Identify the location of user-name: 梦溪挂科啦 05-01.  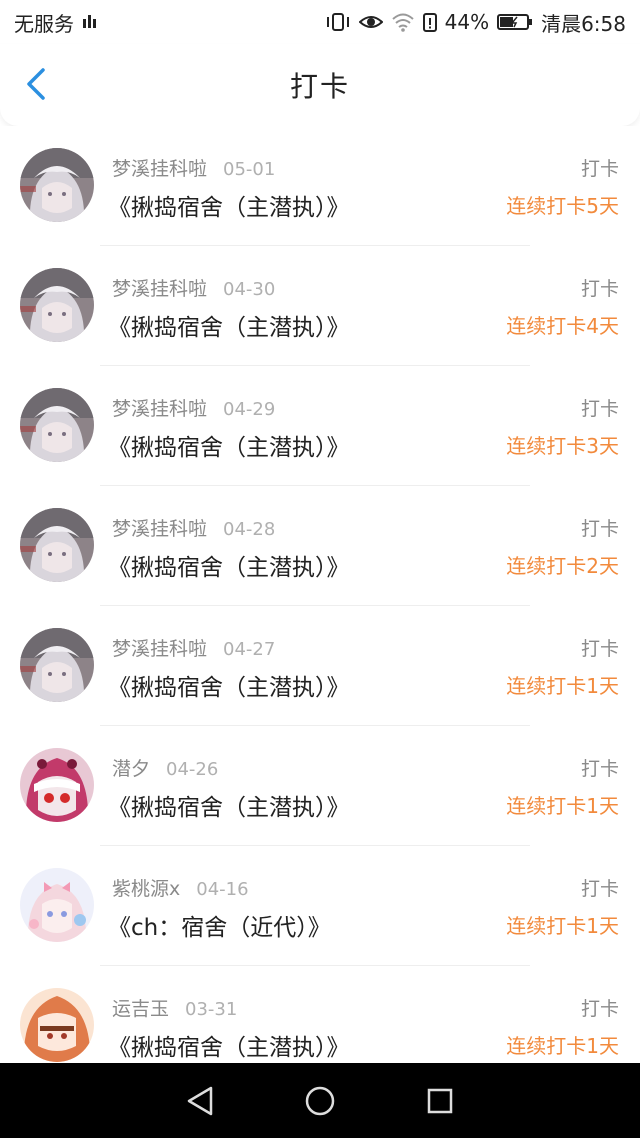
(193, 167).